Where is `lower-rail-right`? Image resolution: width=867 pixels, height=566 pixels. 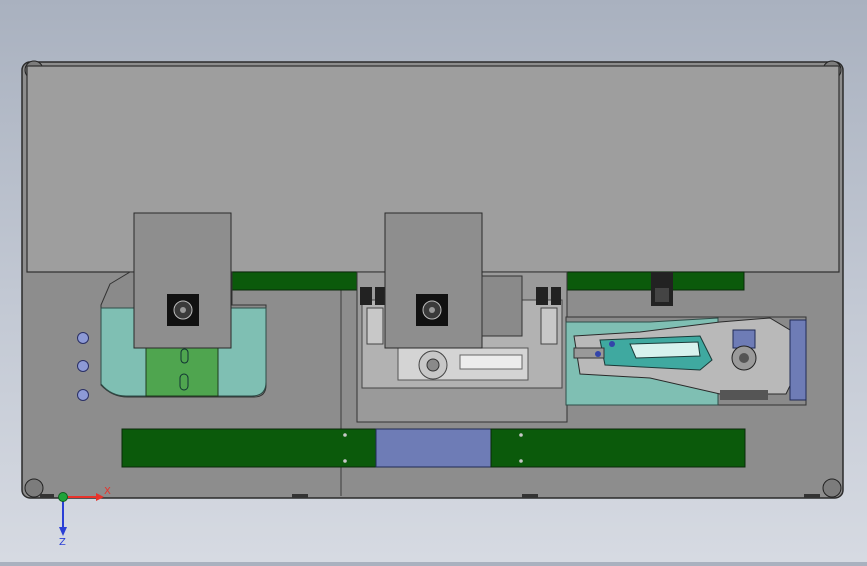 lower-rail-right is located at coordinates (618, 448).